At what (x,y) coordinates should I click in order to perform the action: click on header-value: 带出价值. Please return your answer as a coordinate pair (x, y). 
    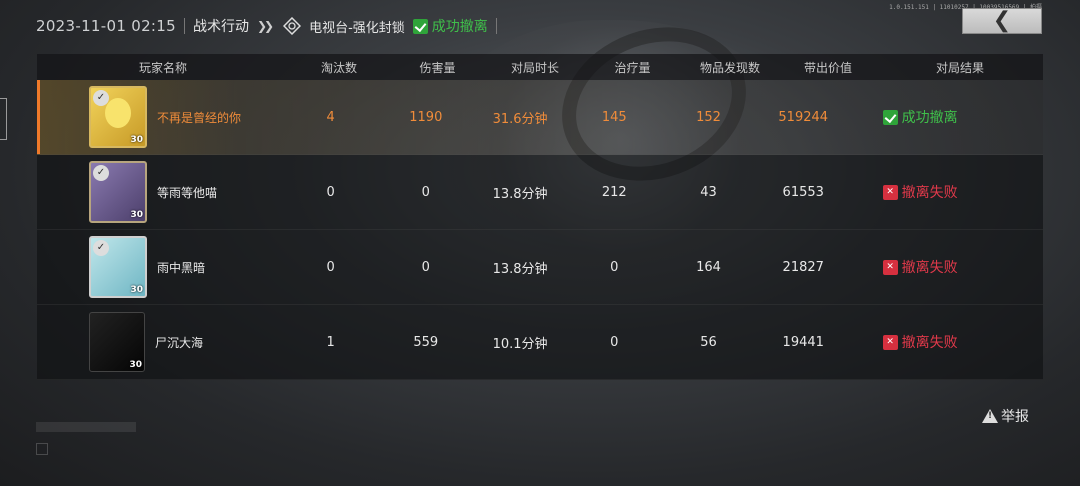
    Looking at the image, I should click on (827, 67).